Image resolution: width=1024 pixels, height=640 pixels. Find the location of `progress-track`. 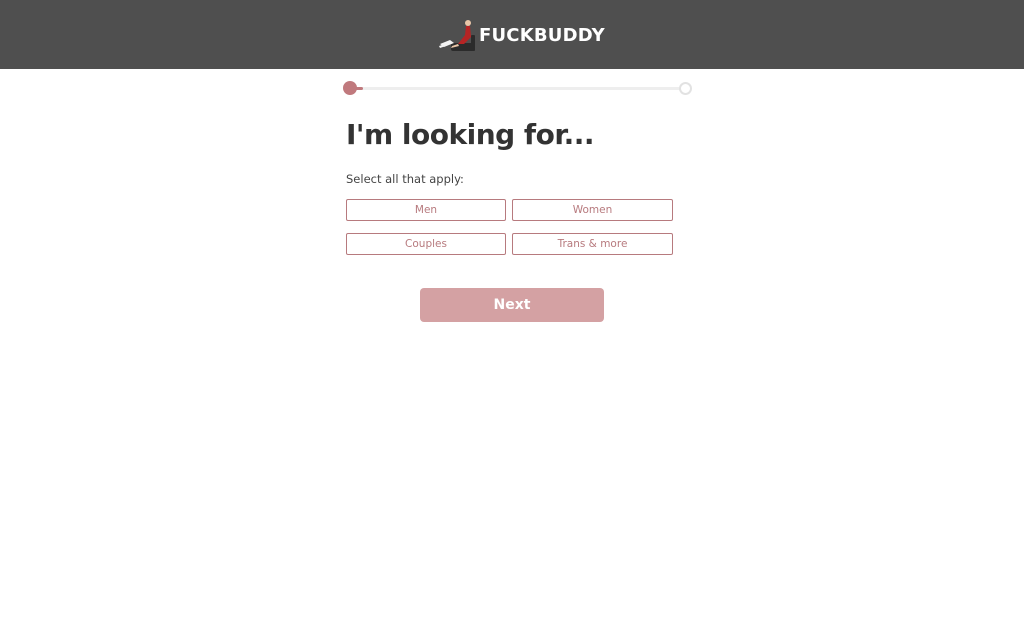

progress-track is located at coordinates (518, 88).